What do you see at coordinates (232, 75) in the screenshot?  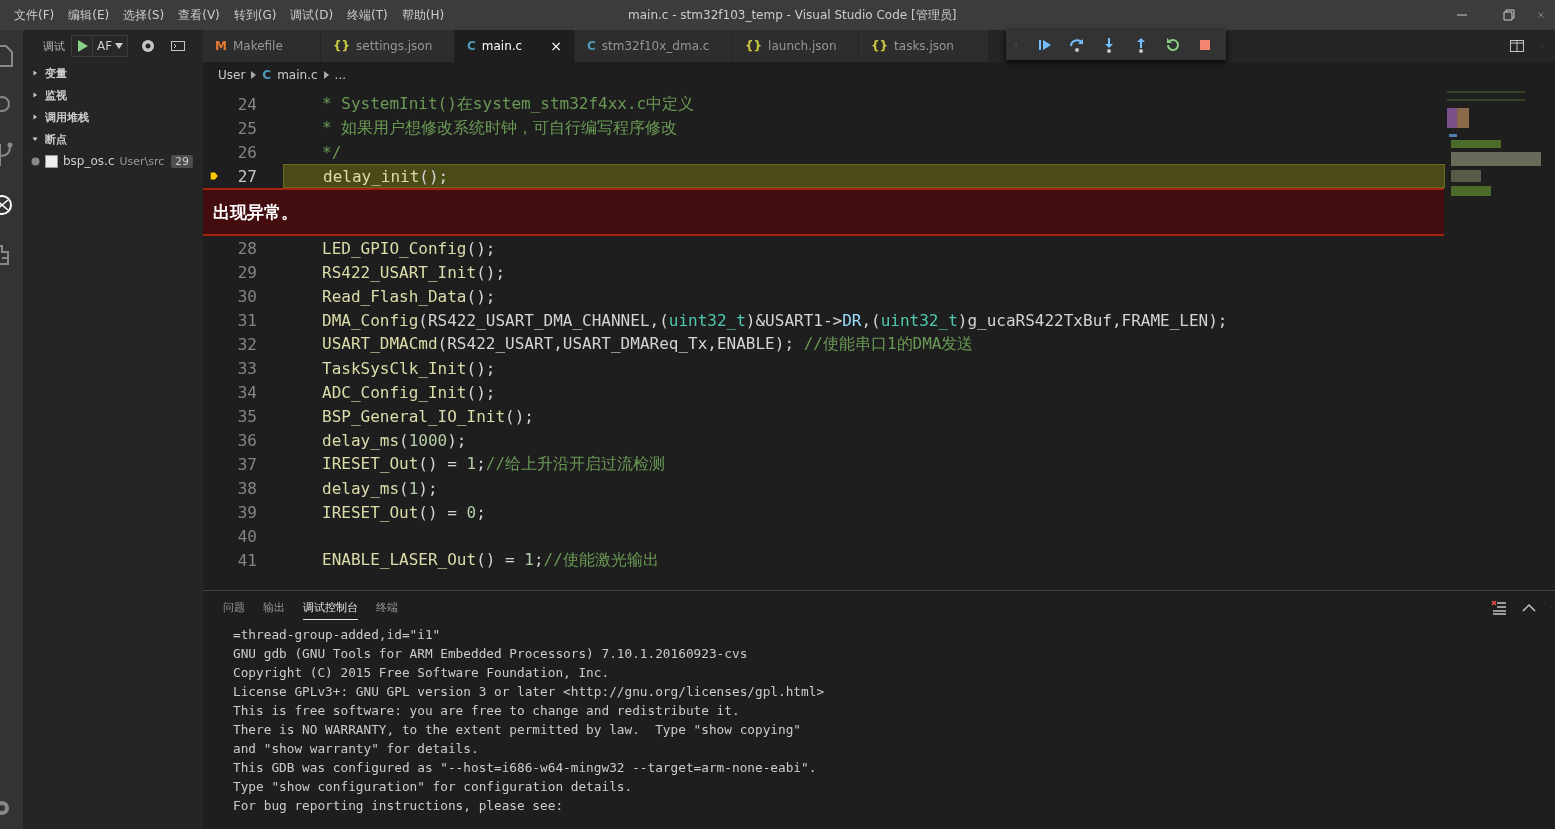 I see `breadcrumb-item: User` at bounding box center [232, 75].